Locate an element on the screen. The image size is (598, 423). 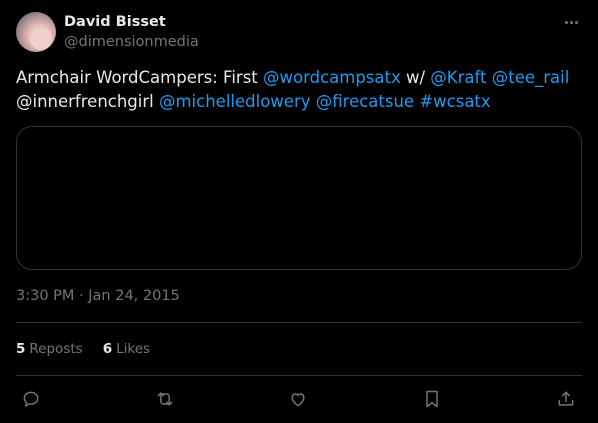
avatar is located at coordinates (36, 32).